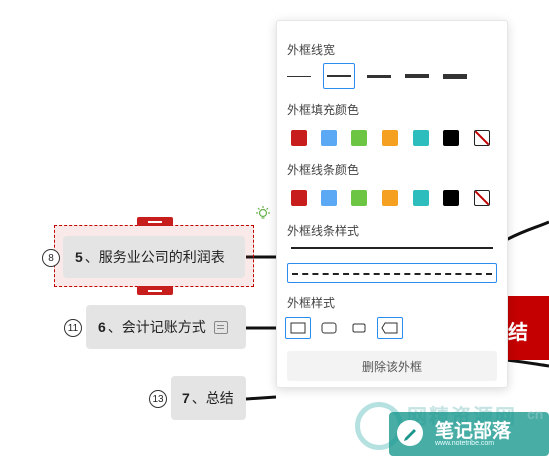 This screenshot has height=459, width=549. What do you see at coordinates (482, 138) in the screenshot?
I see `fill-color-none-icon` at bounding box center [482, 138].